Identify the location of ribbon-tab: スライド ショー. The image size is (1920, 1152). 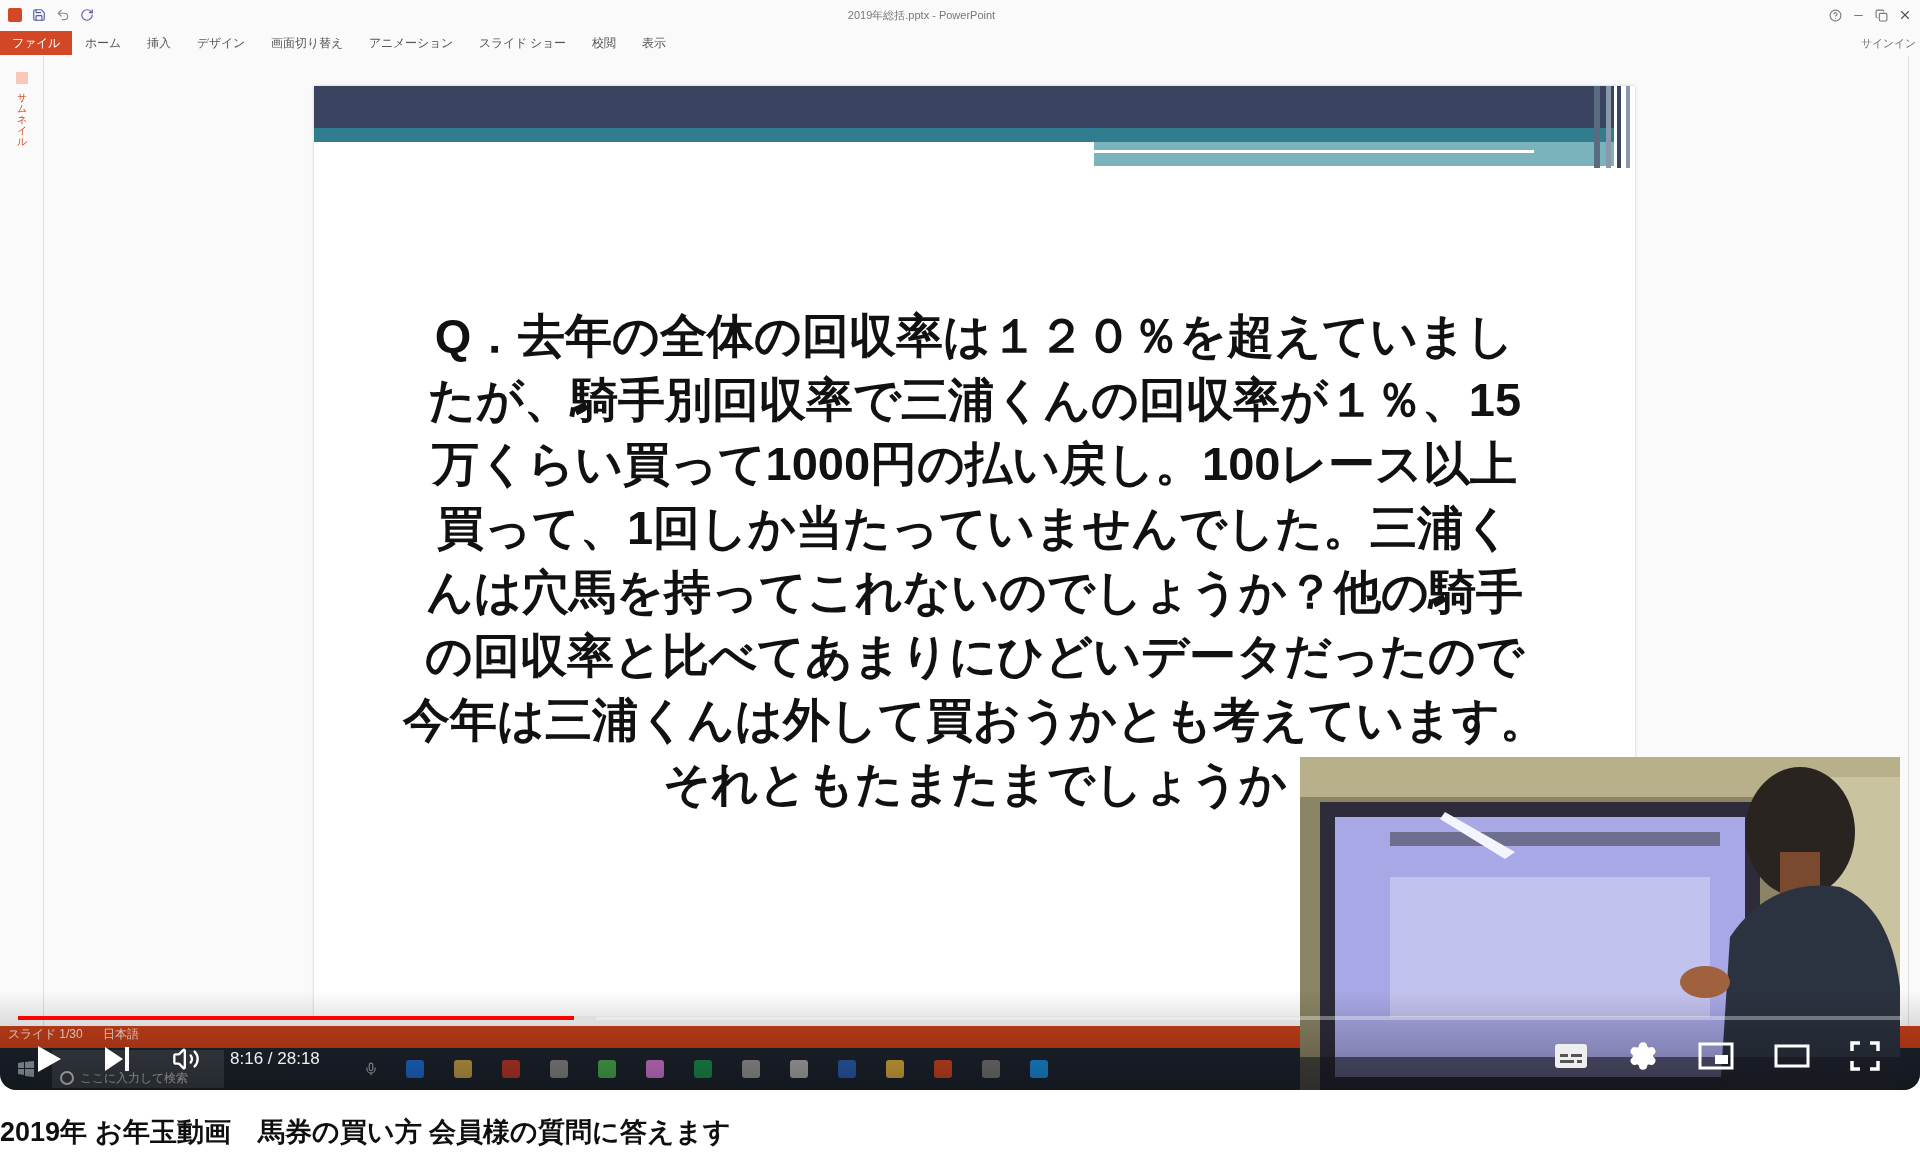
(523, 43).